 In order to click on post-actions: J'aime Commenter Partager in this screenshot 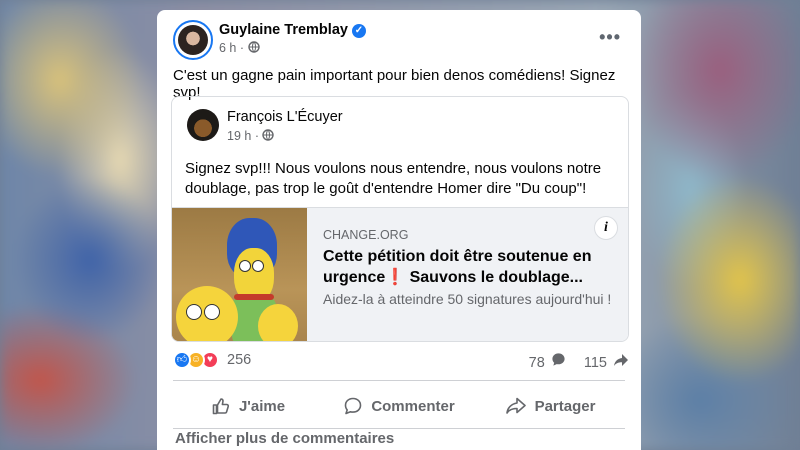, I will do `click(399, 406)`.